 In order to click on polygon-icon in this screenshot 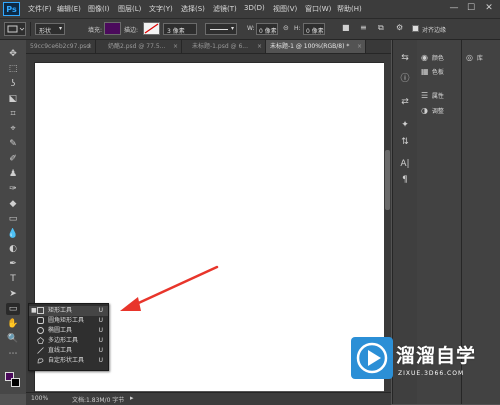, I will do `click(40, 340)`.